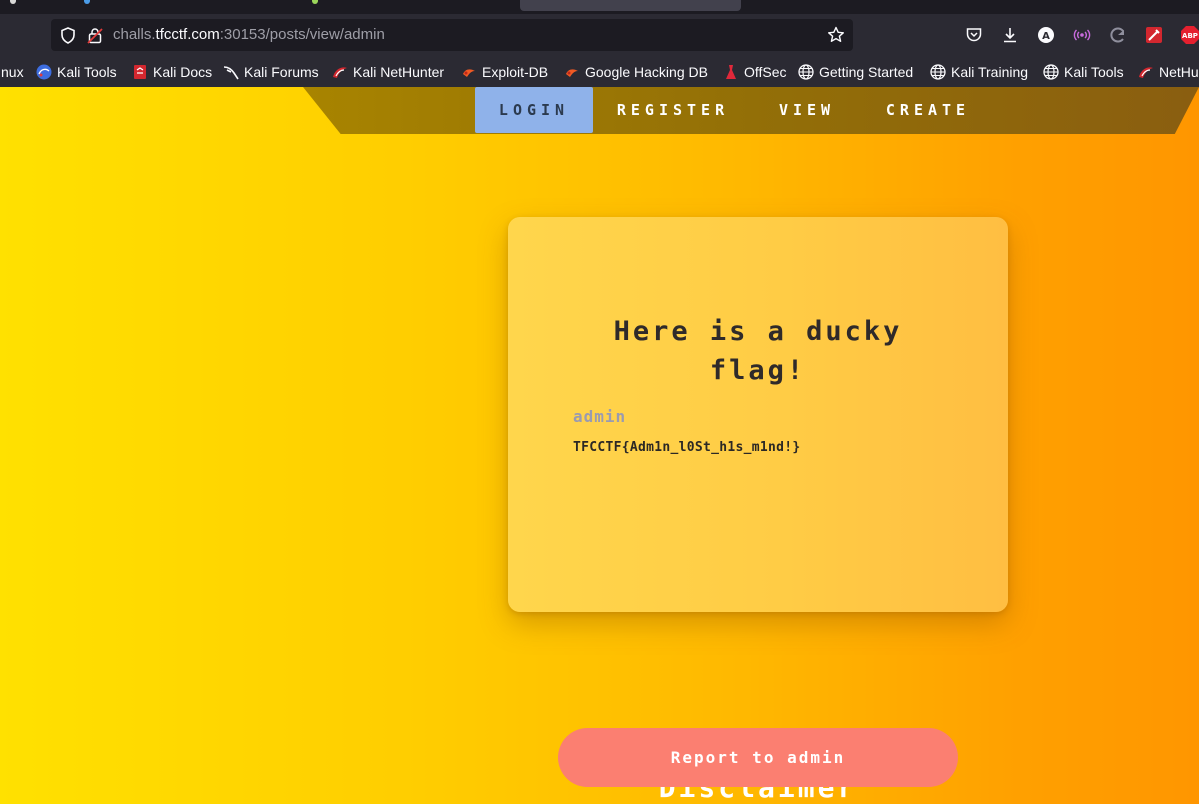 This screenshot has height=804, width=1199. I want to click on url-text: challs.tfcctf.com:30153/posts/view/admin, so click(249, 34).